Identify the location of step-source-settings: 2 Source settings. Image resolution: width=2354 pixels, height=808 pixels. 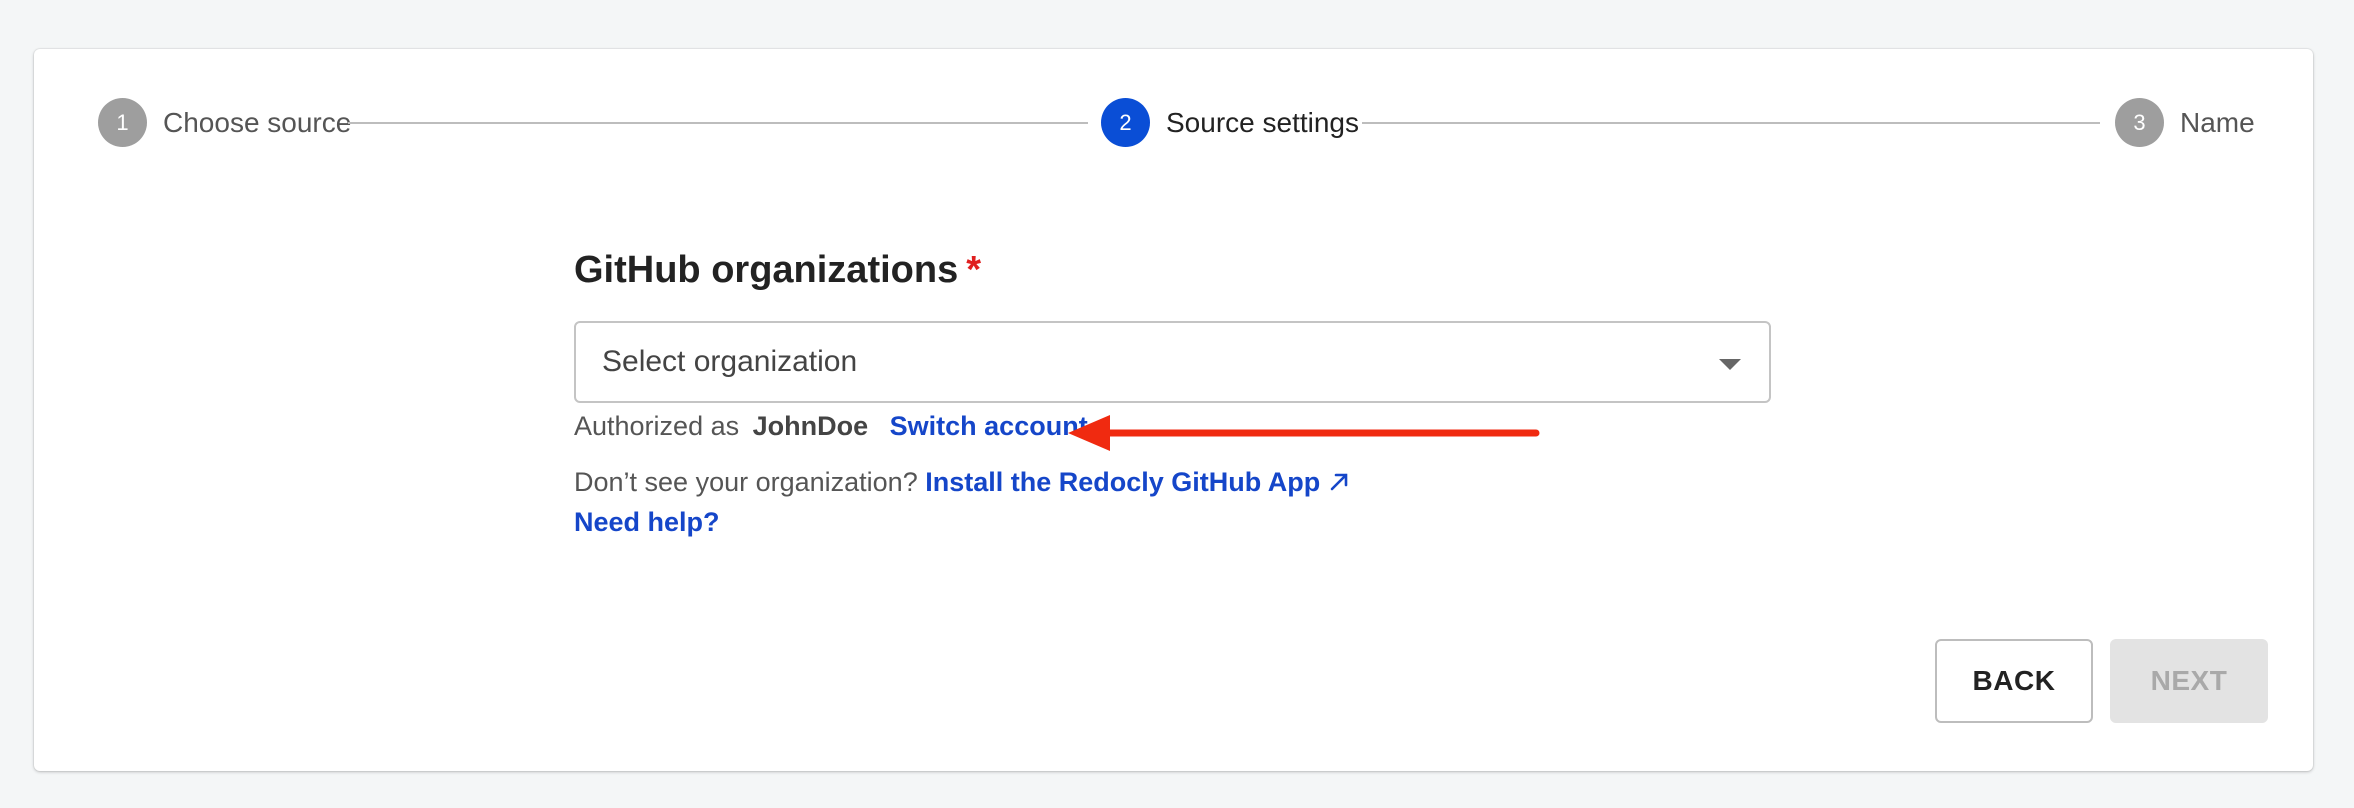
(1230, 122).